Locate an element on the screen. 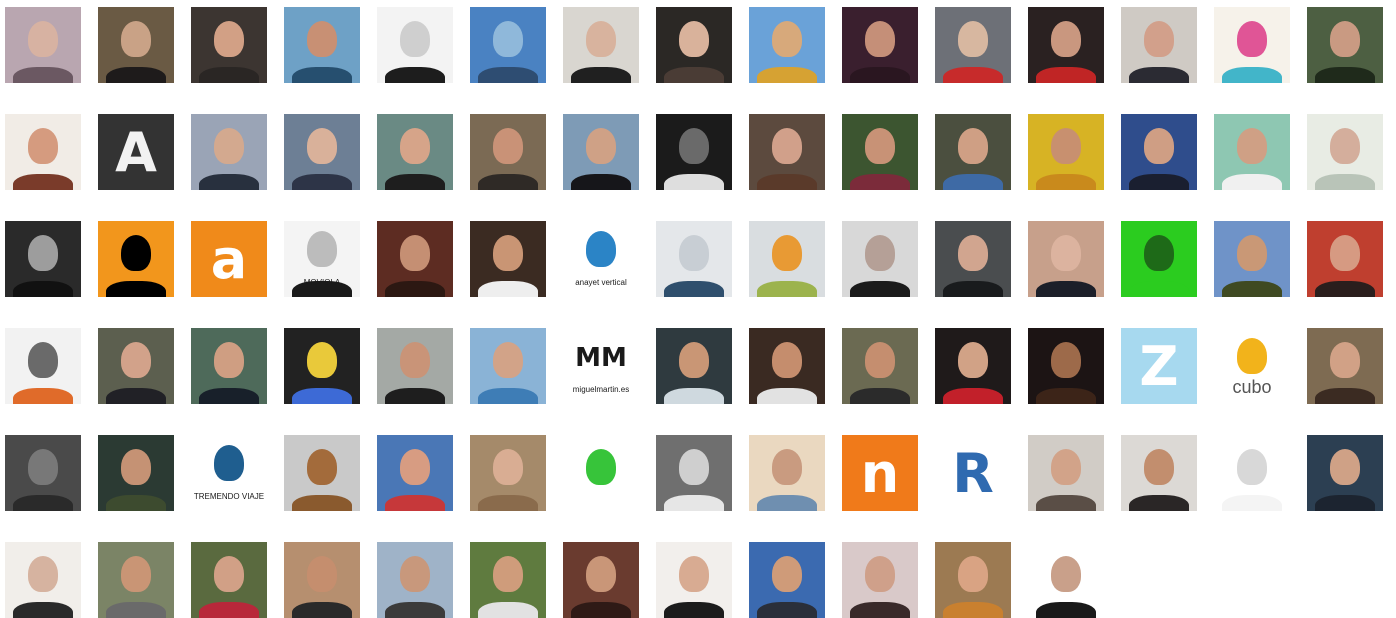 The image size is (1396, 618). avatar-man-aviator-portrait is located at coordinates (1066, 366).